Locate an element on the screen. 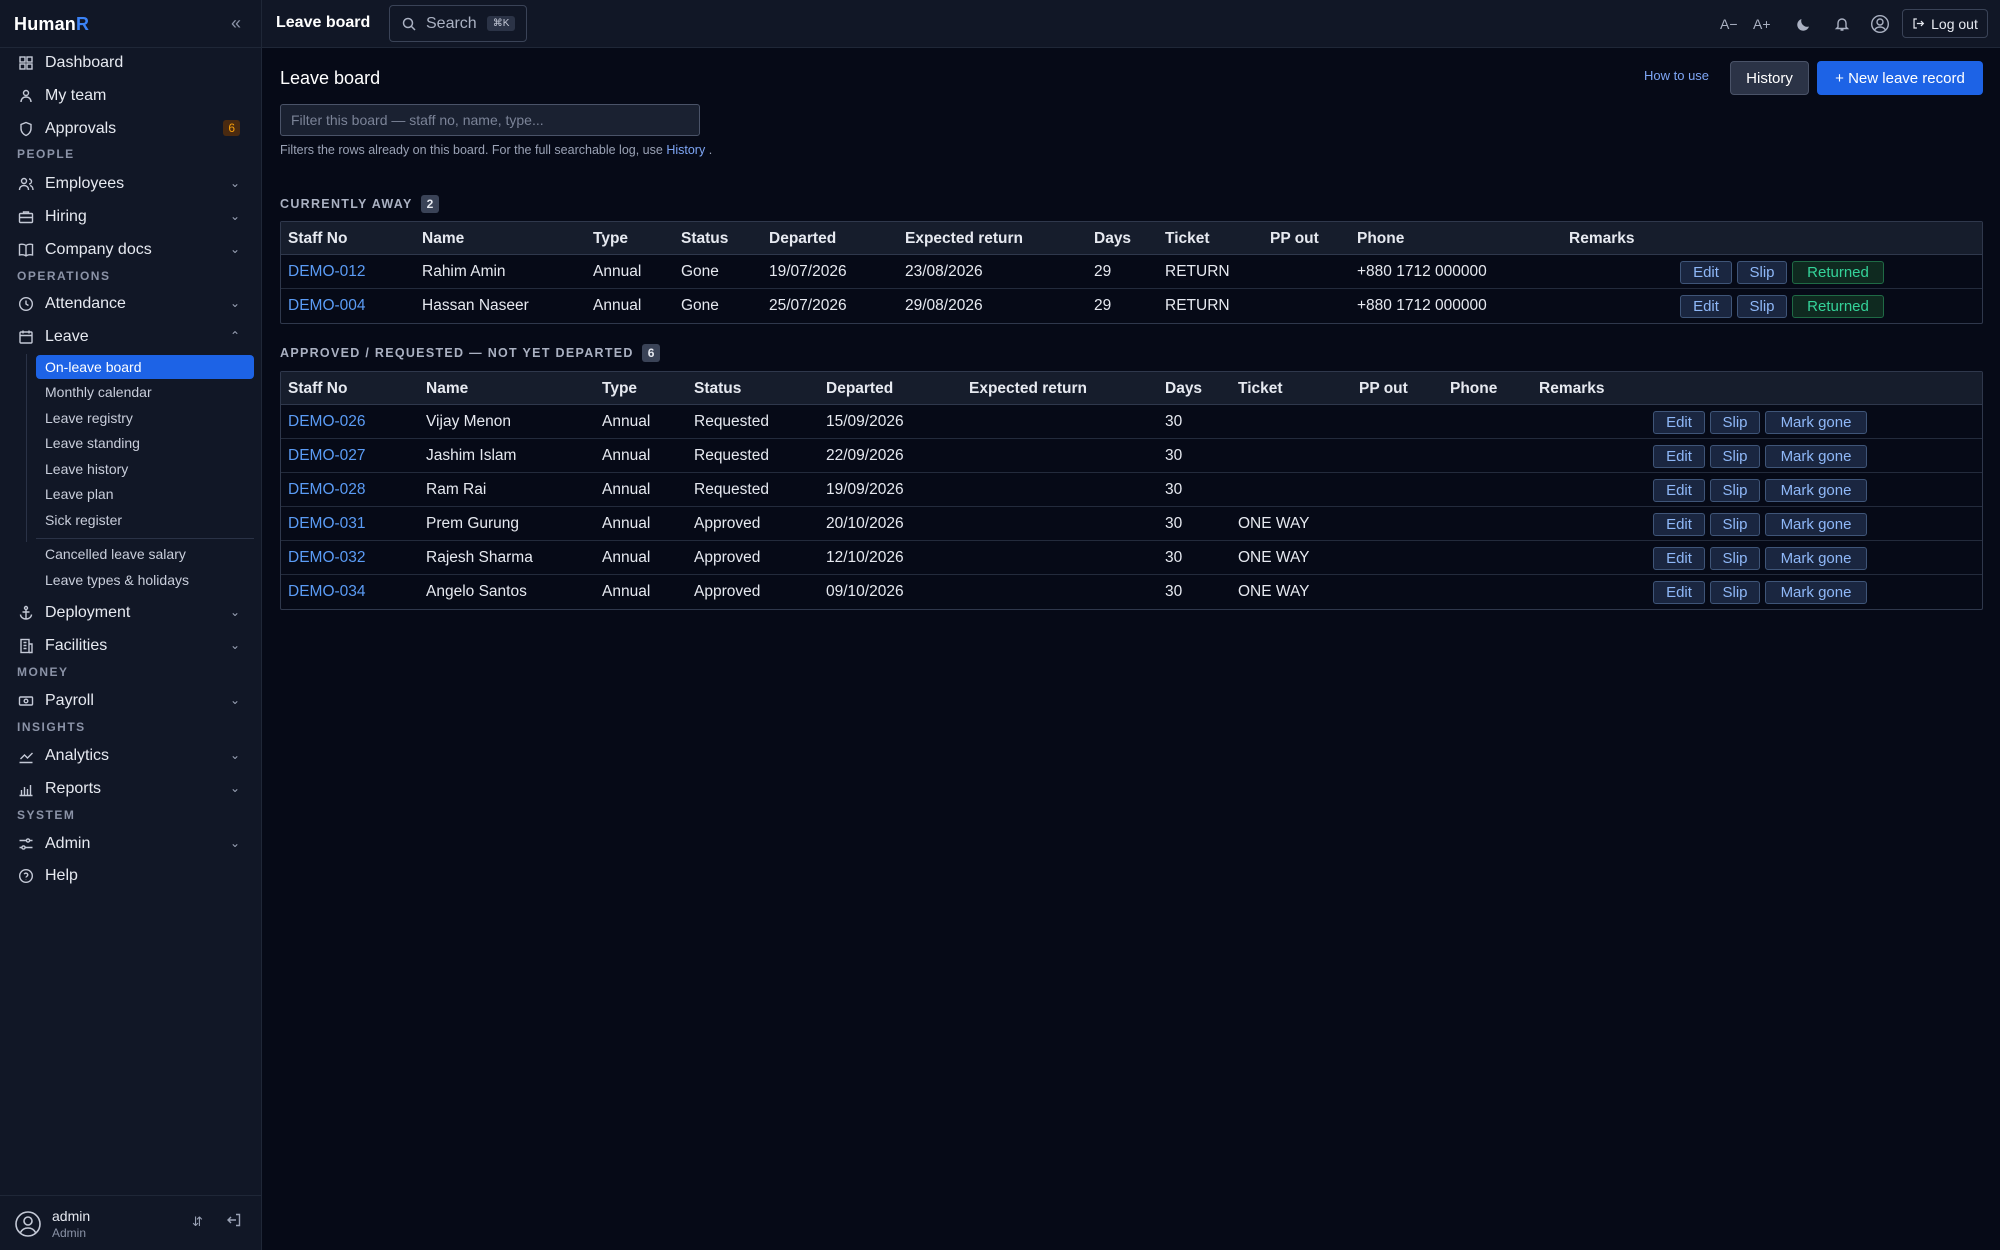 Image resolution: width=2000 pixels, height=1250 pixels. filter-board-input is located at coordinates (490, 120).